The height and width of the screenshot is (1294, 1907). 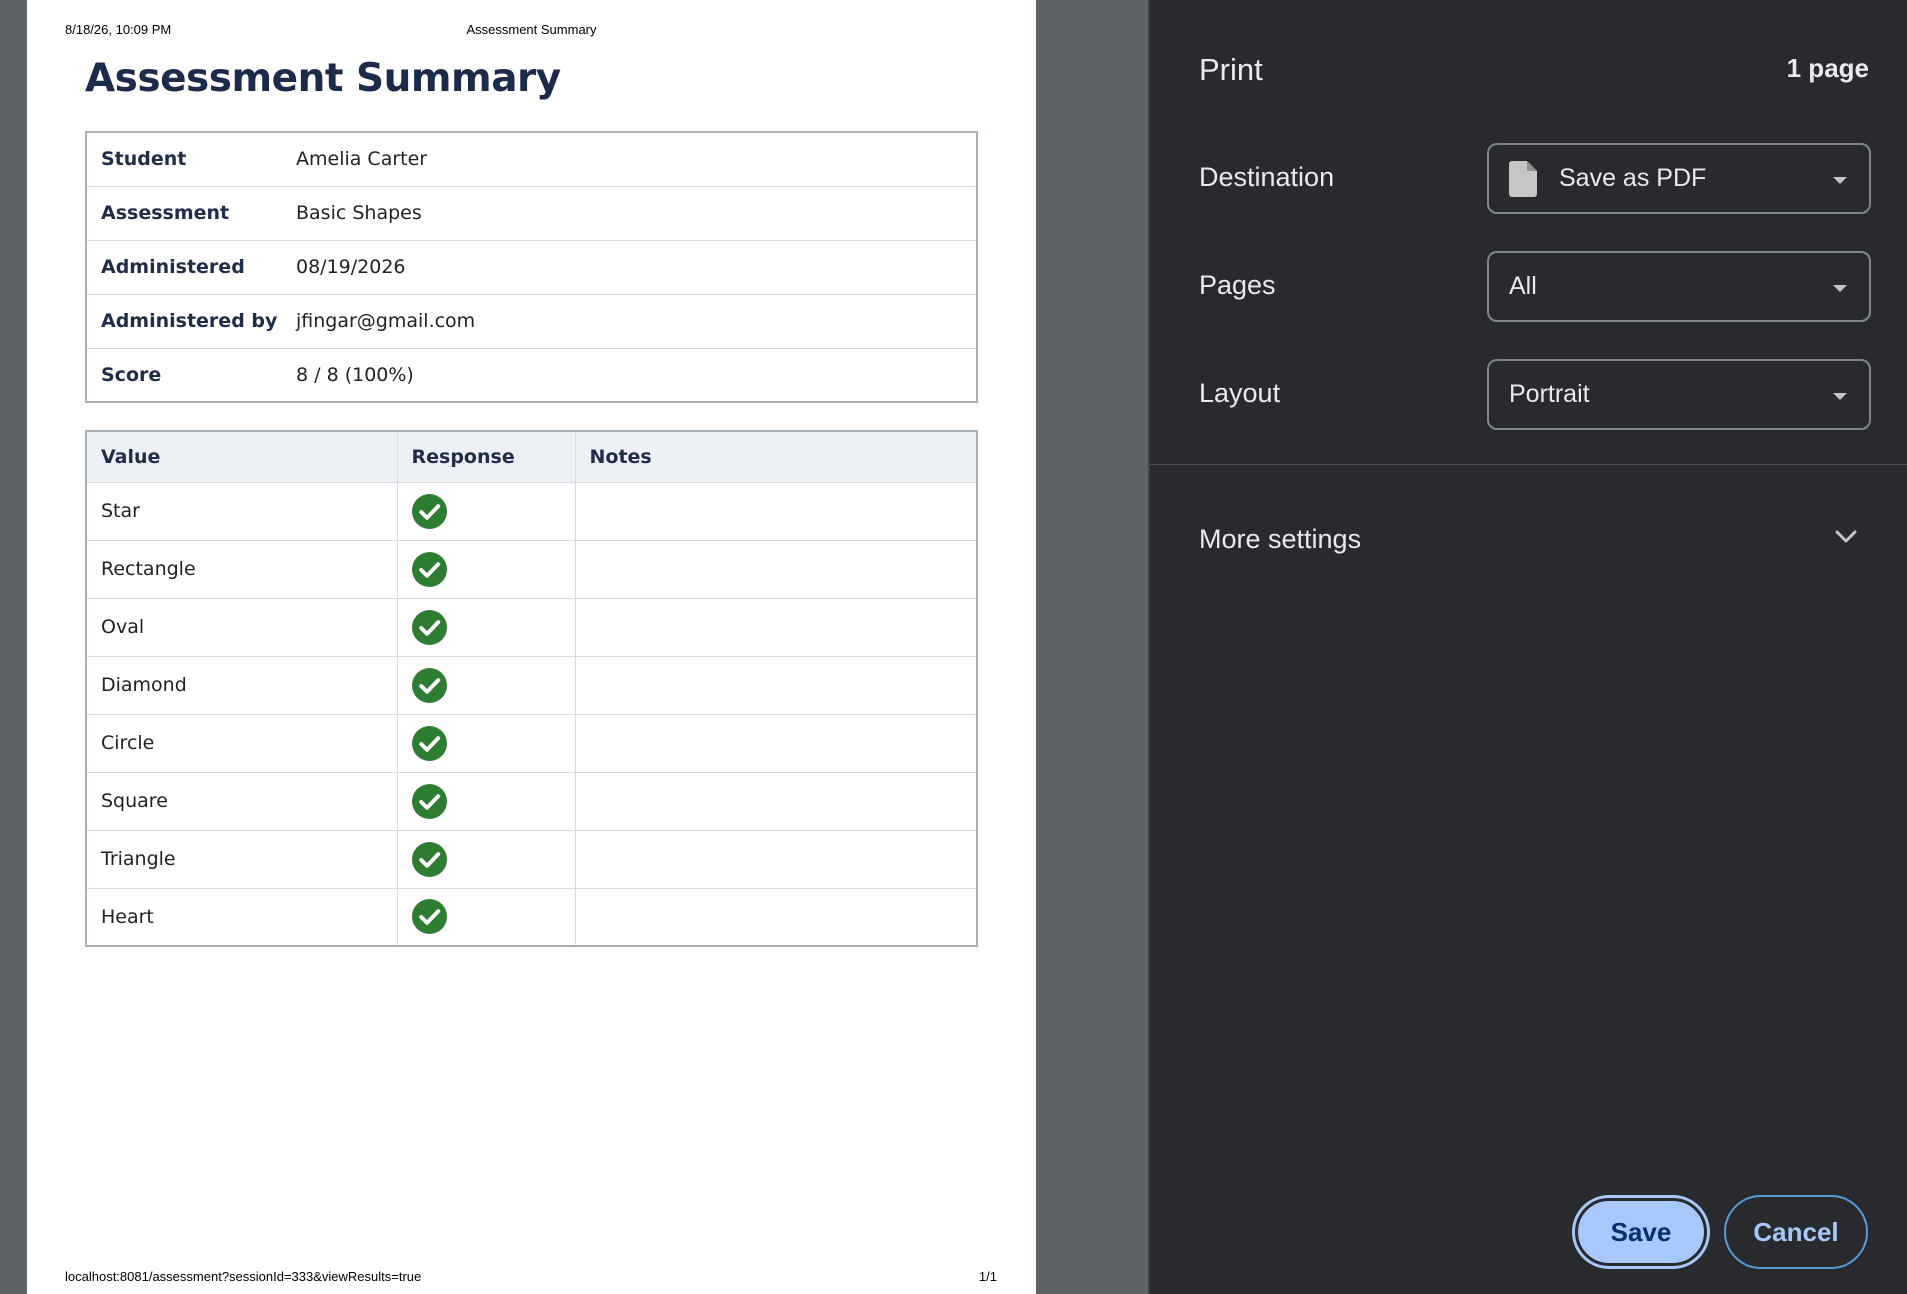 What do you see at coordinates (242, 742) in the screenshot?
I see `shape-value-cell: Circle` at bounding box center [242, 742].